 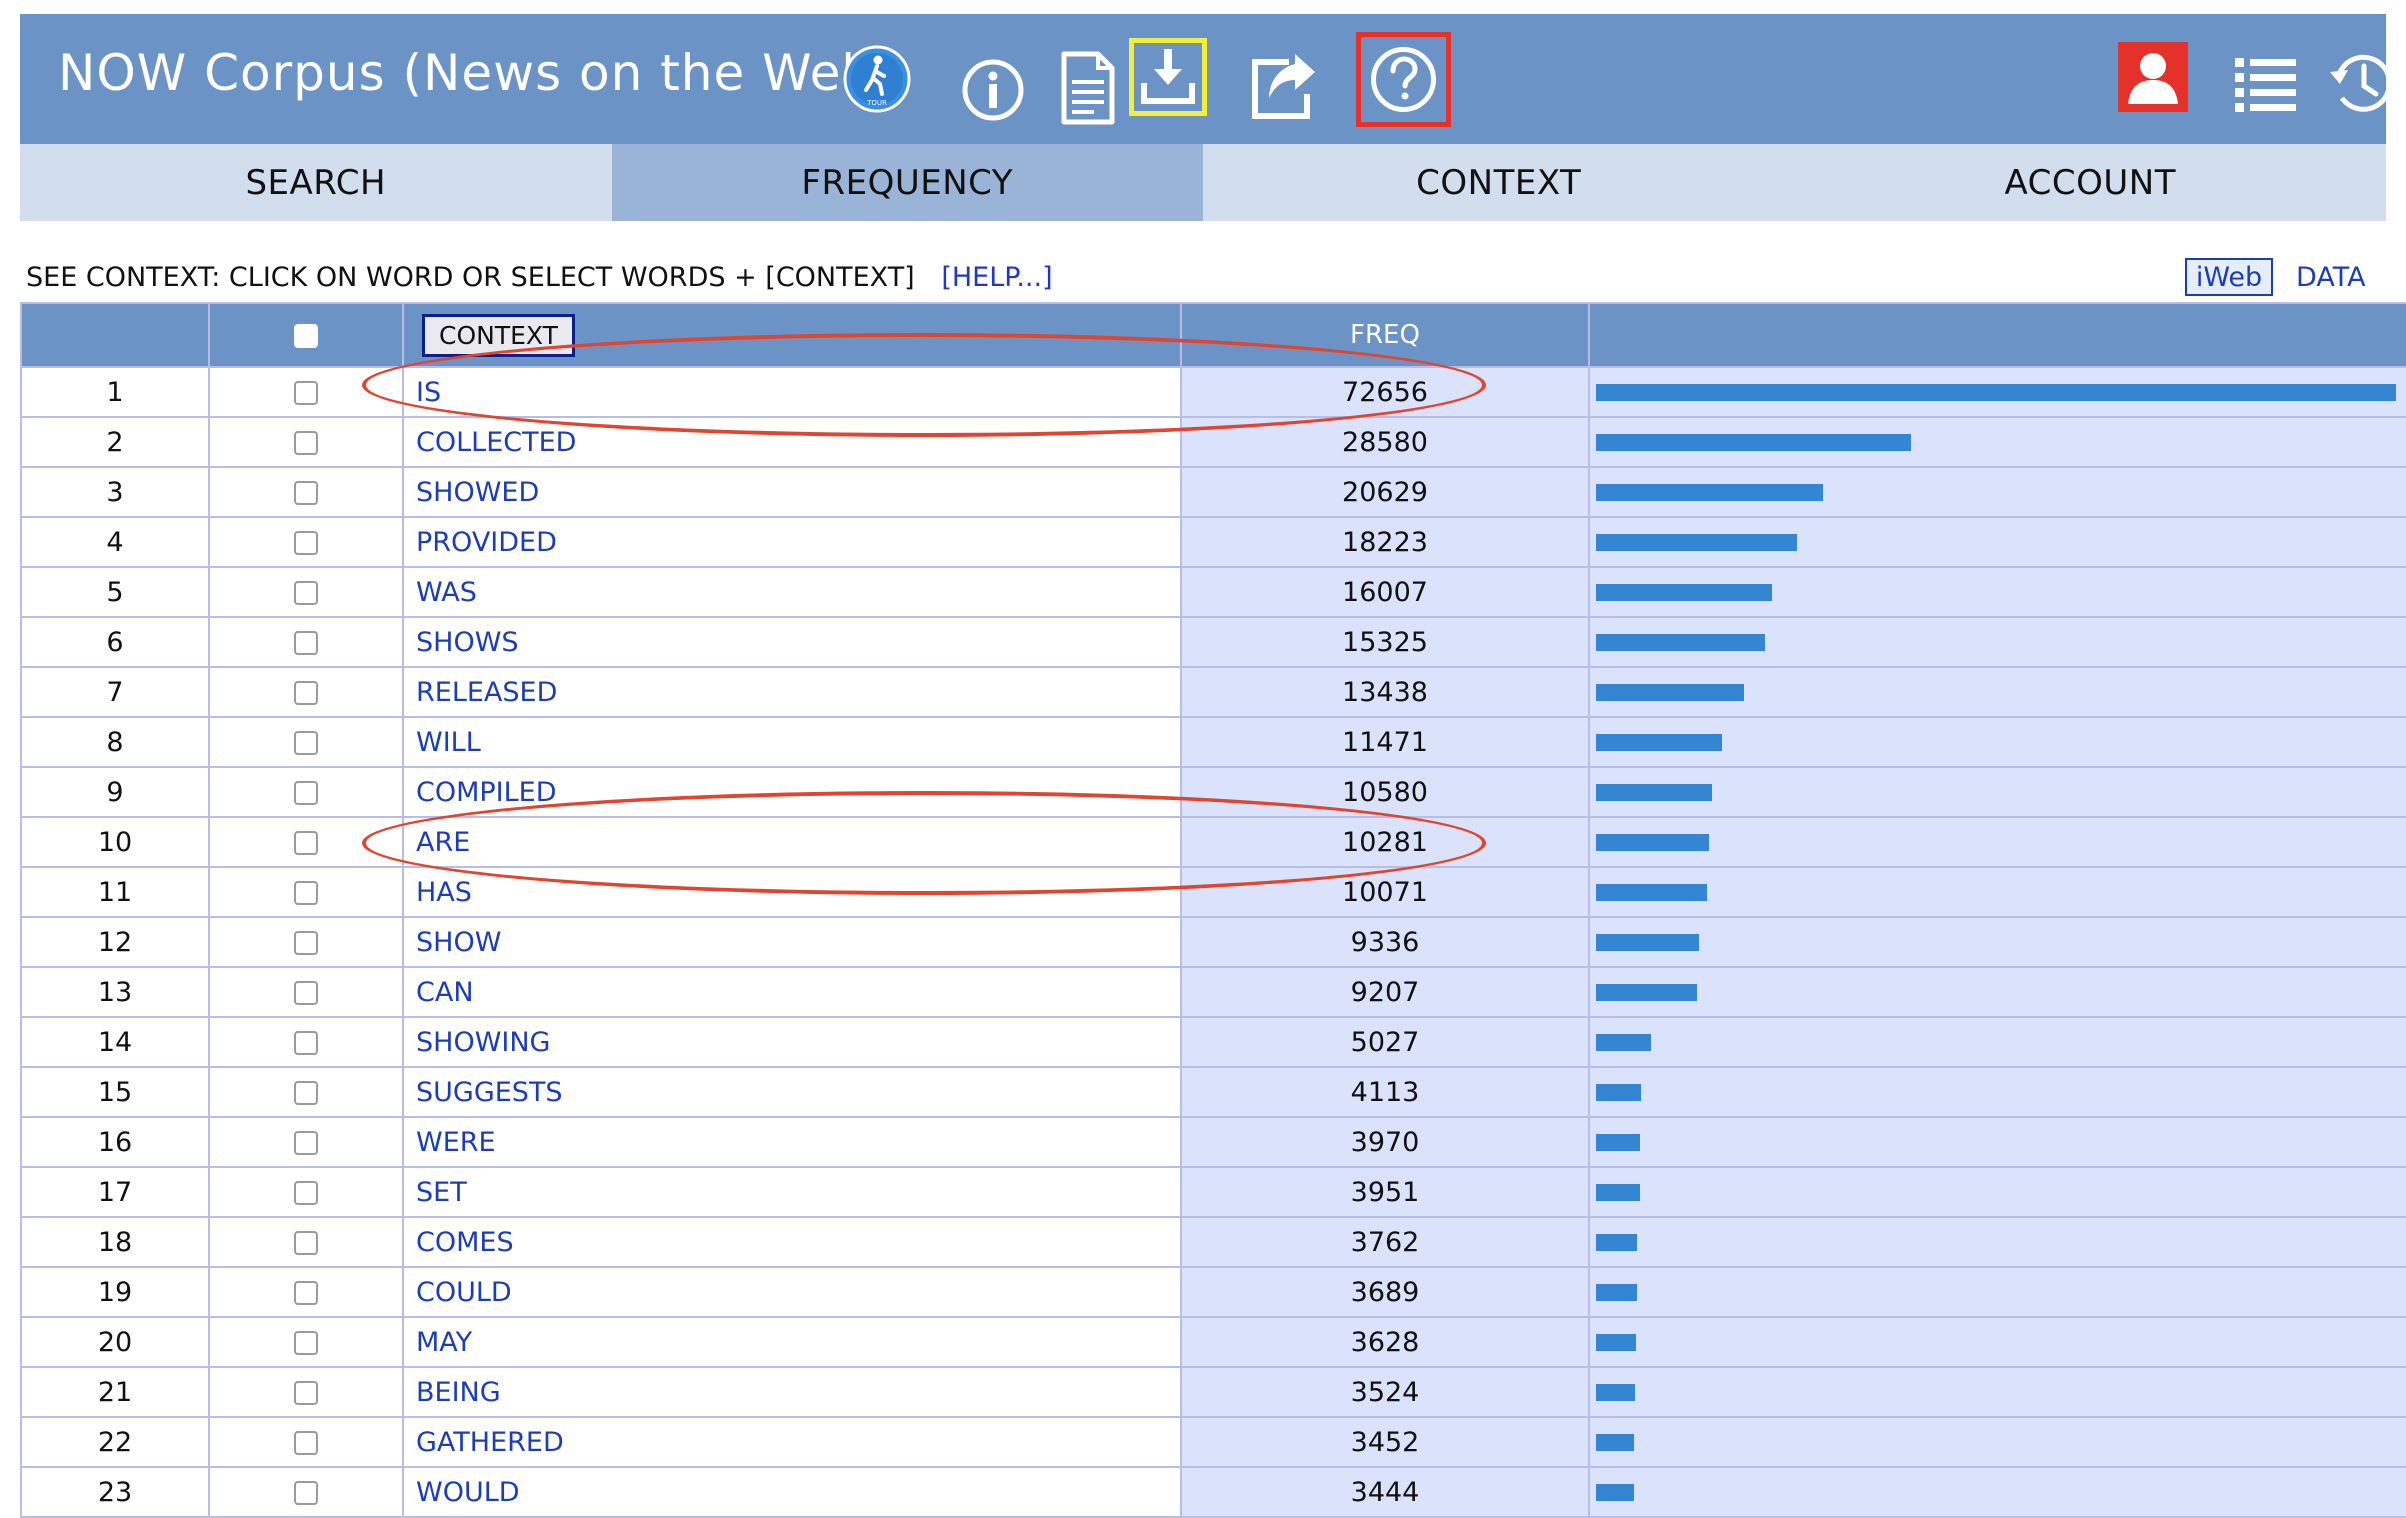 I want to click on table-row: 18 COMES 3762, so click(x=1213, y=1242).